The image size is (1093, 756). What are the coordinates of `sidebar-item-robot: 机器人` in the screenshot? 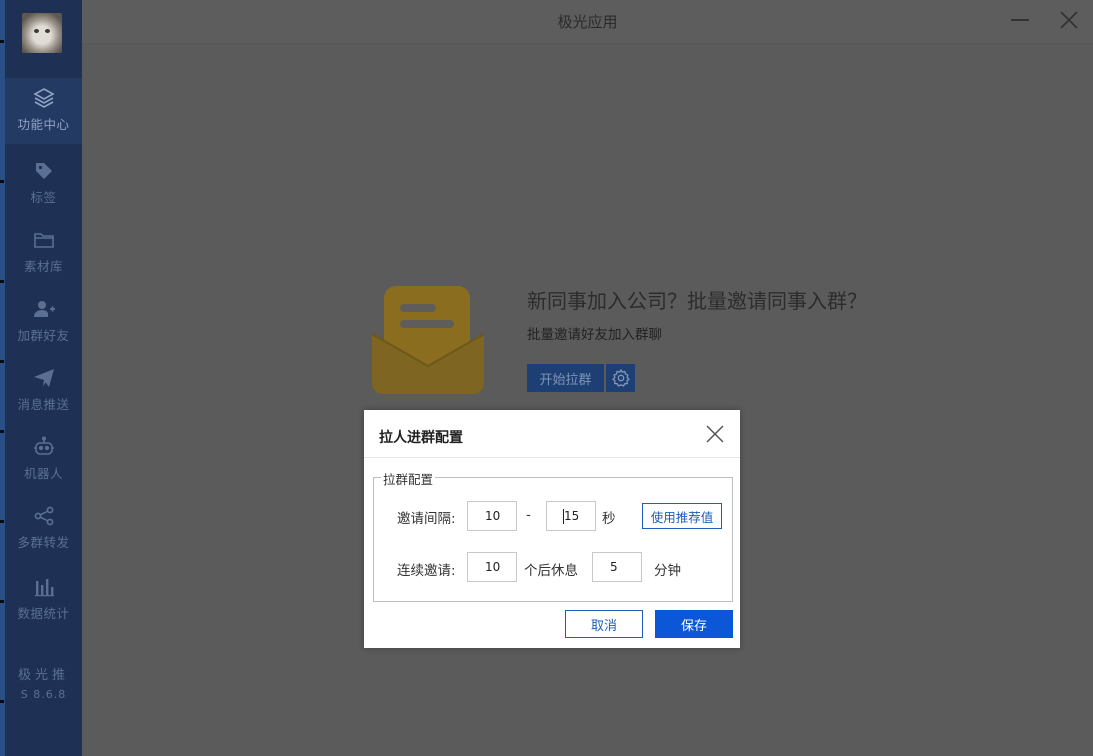 It's located at (43, 460).